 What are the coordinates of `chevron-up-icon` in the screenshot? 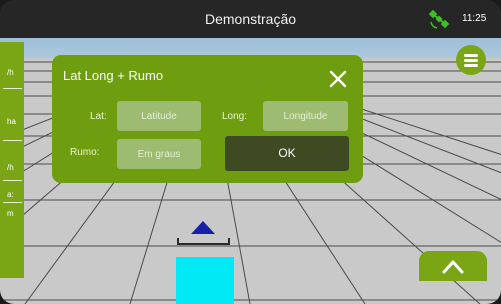 It's located at (453, 267).